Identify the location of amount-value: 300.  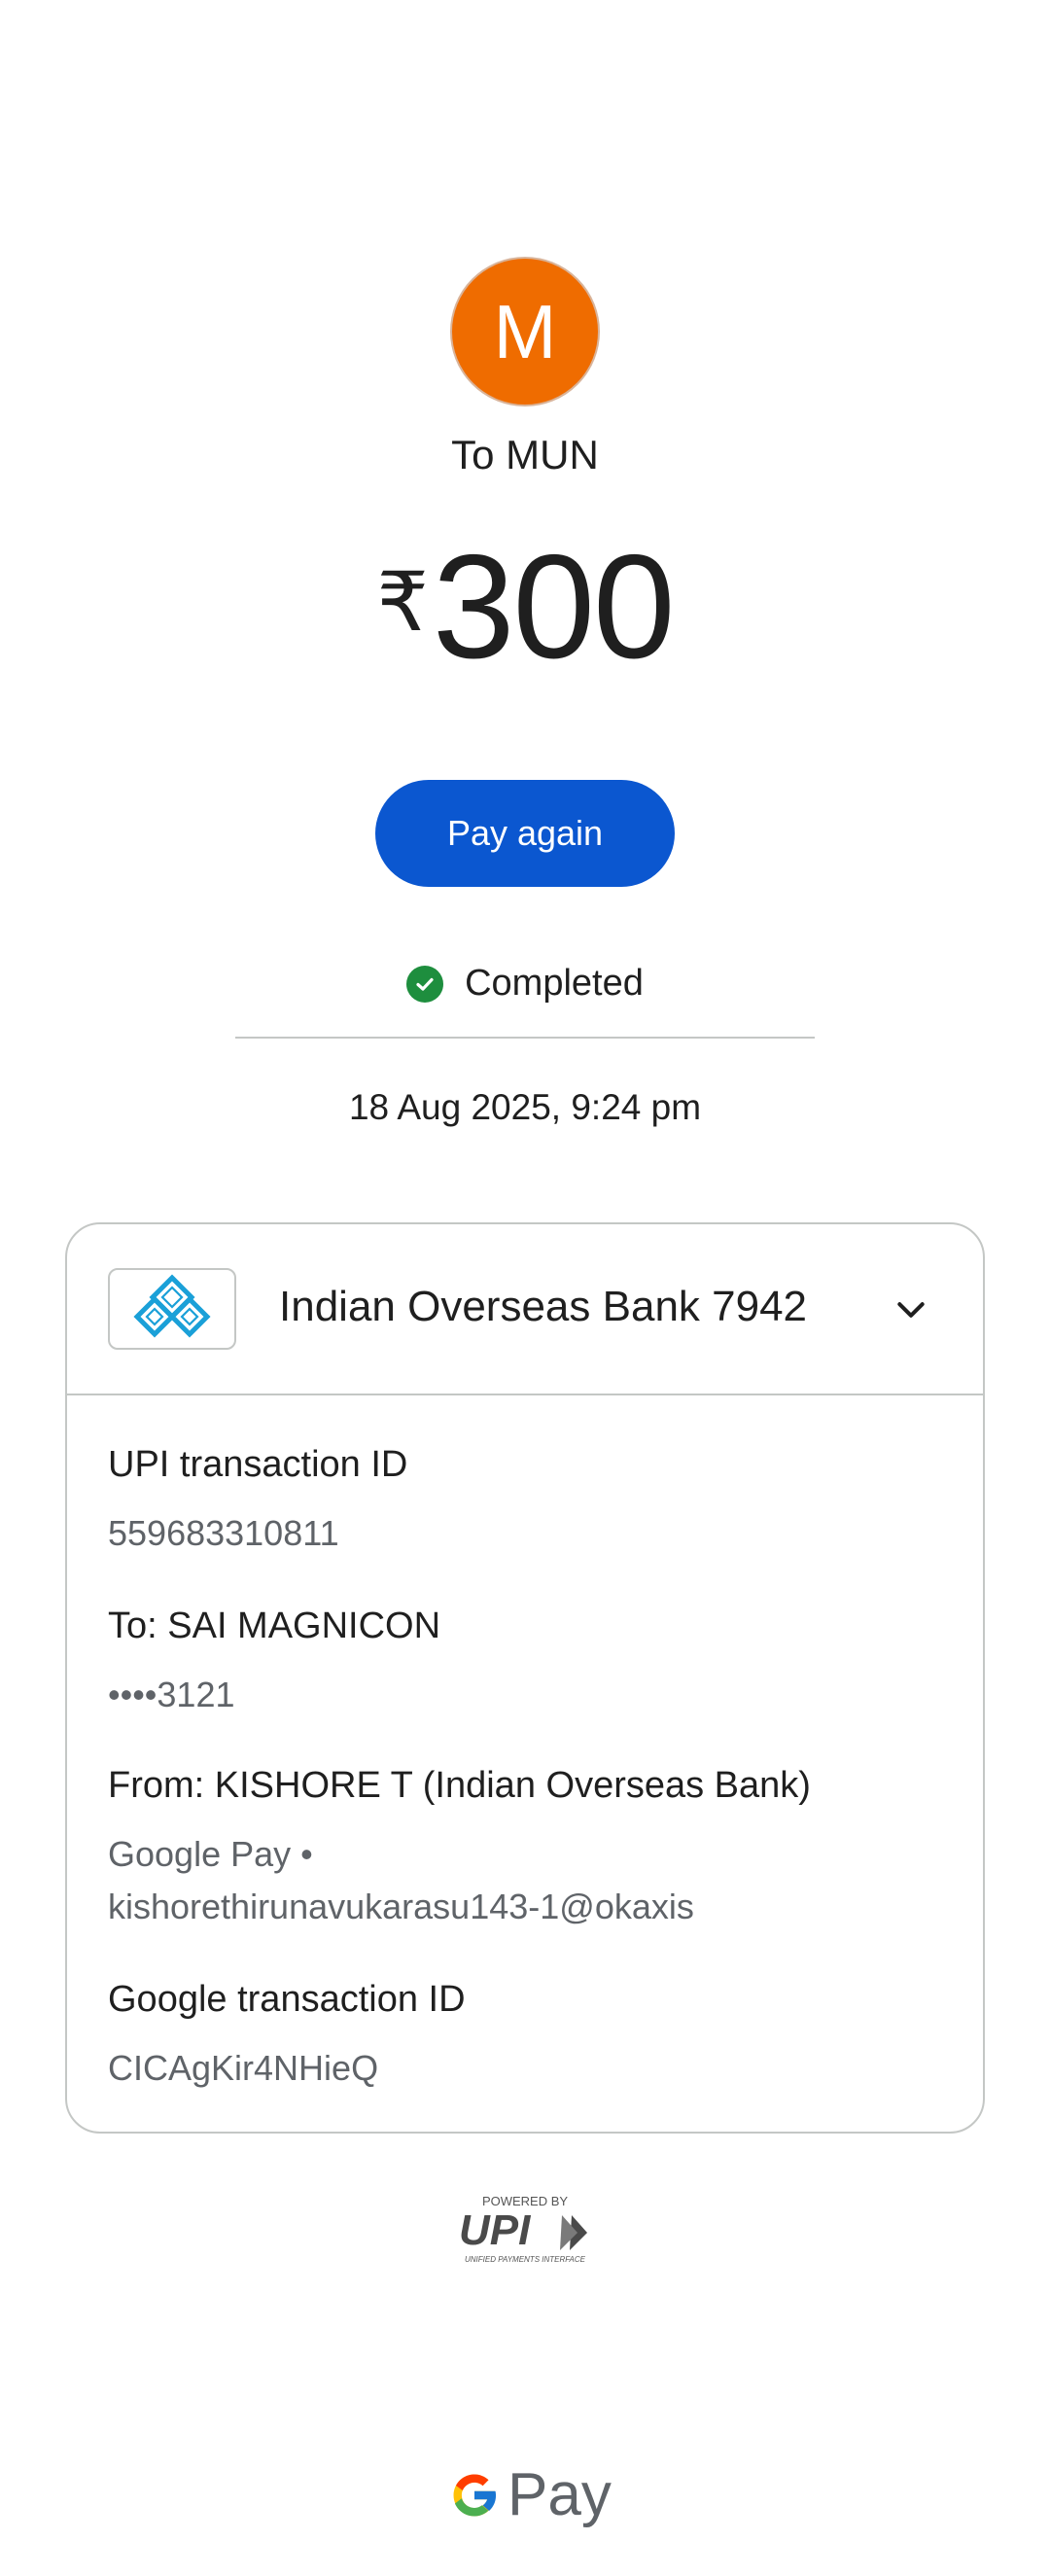
(554, 606).